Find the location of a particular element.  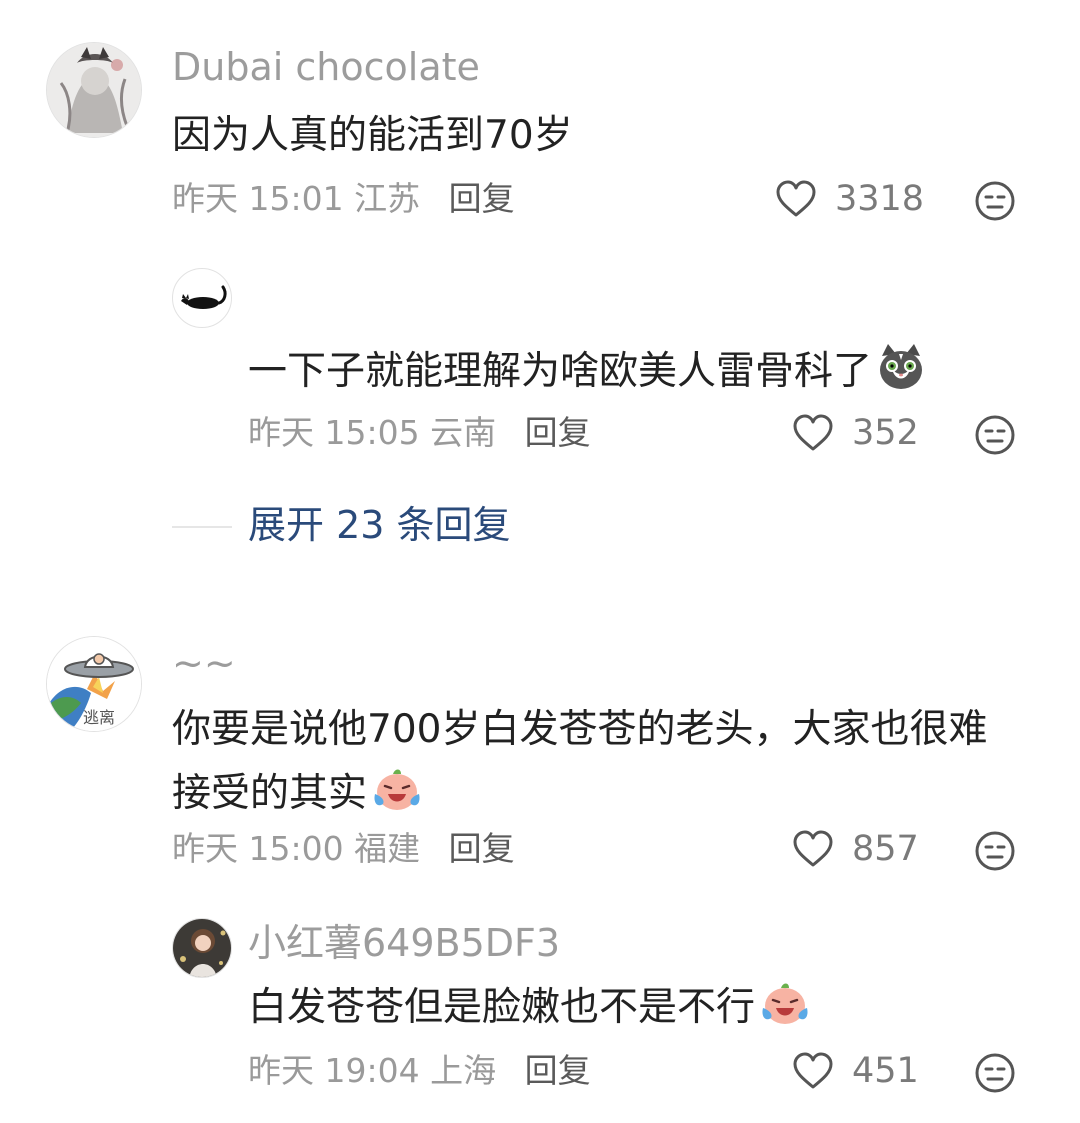

like-count: 352 is located at coordinates (885, 432).